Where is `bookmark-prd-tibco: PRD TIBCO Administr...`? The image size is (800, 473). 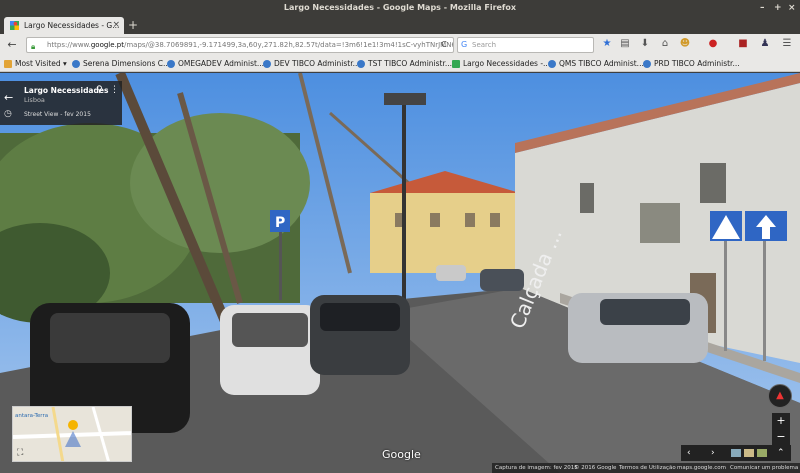 bookmark-prd-tibco: PRD TIBCO Administr... is located at coordinates (691, 64).